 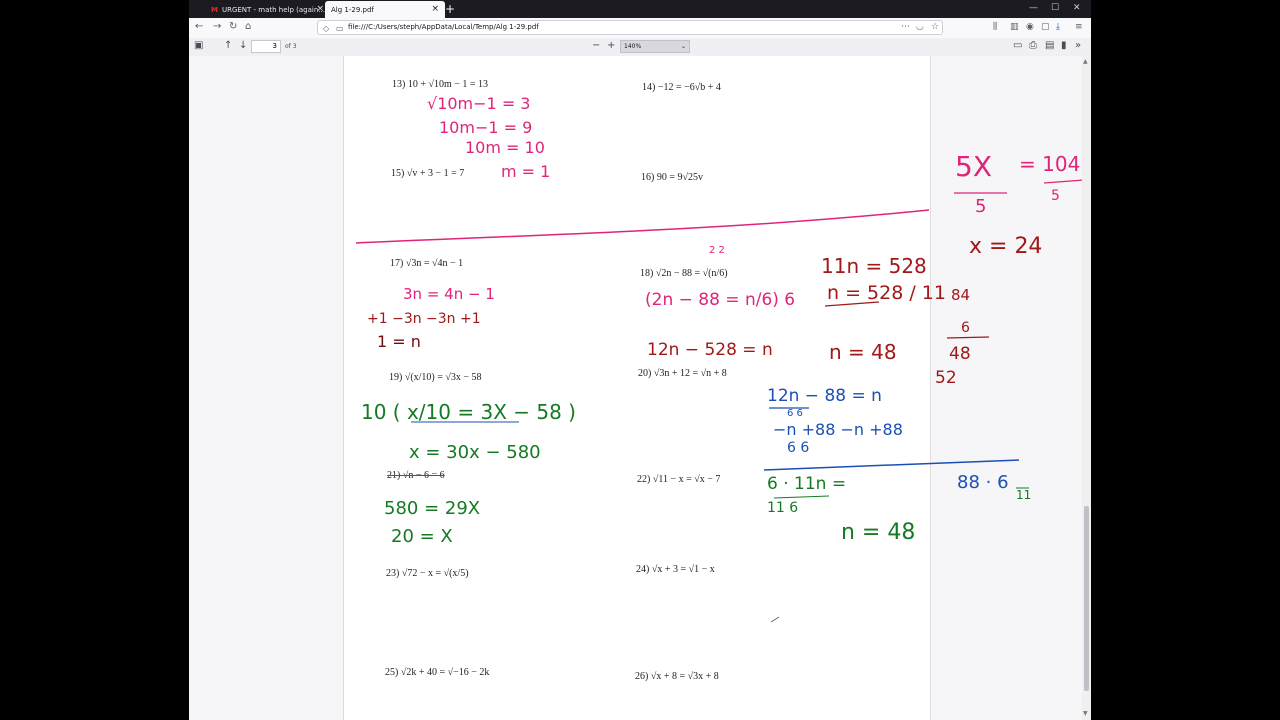 What do you see at coordinates (874, 266) in the screenshot?
I see `hw-11n: 11n = 528` at bounding box center [874, 266].